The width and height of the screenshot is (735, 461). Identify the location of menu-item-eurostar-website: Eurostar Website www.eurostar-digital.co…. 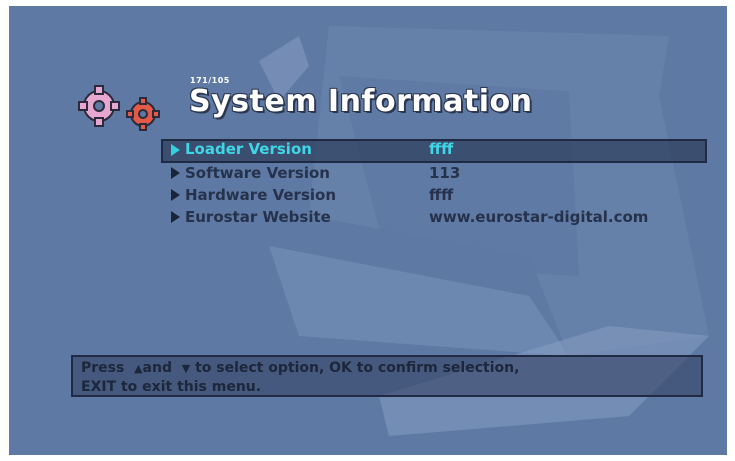
(434, 218).